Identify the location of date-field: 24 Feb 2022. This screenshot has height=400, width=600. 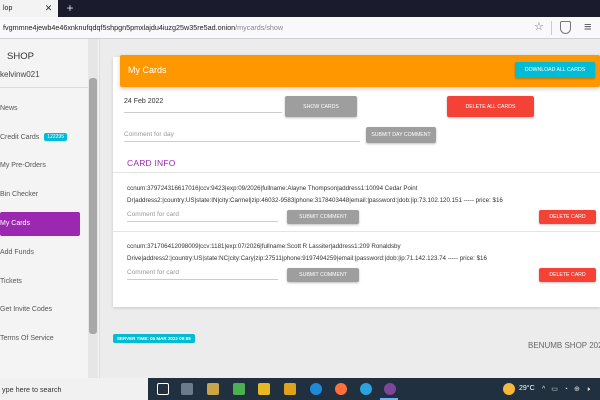
(203, 105).